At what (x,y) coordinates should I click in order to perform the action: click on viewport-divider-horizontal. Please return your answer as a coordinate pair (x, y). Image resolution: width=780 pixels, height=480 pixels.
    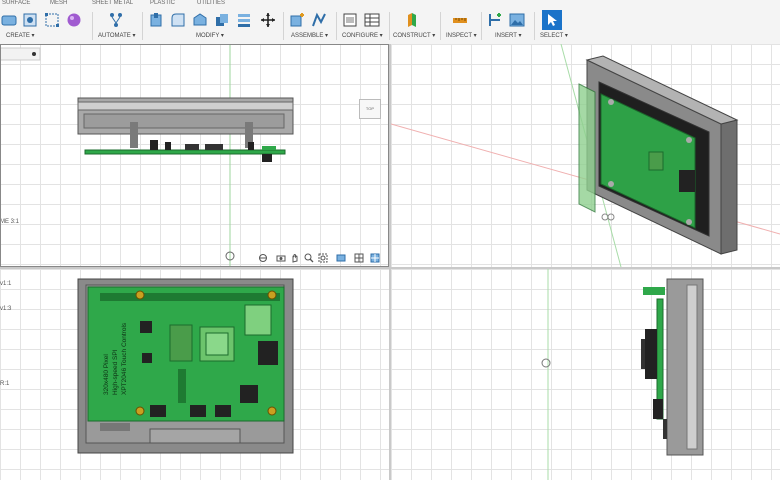
    Looking at the image, I should click on (390, 268).